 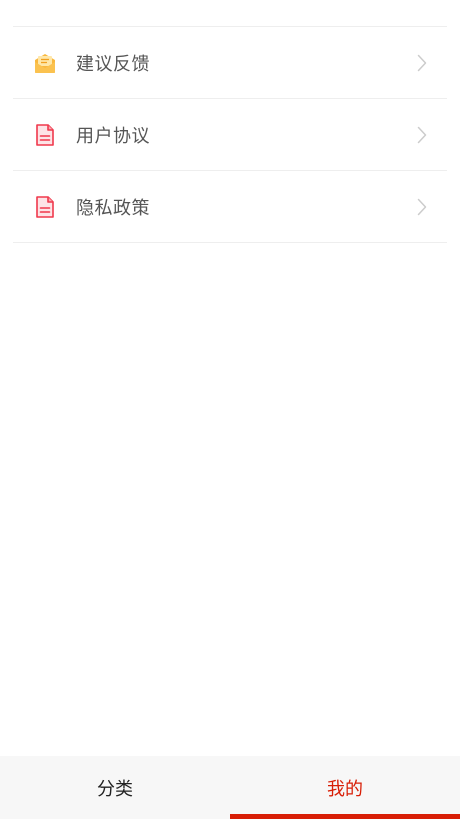 What do you see at coordinates (45, 63) in the screenshot?
I see `feedback-envelope-icon` at bounding box center [45, 63].